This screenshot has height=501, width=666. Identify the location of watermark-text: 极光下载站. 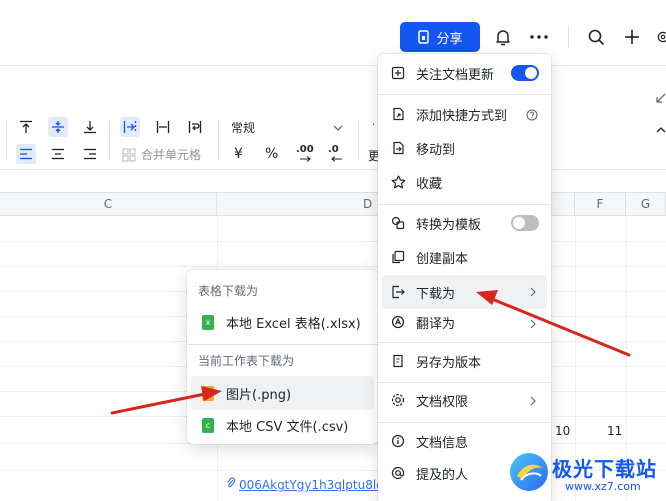
(604, 469).